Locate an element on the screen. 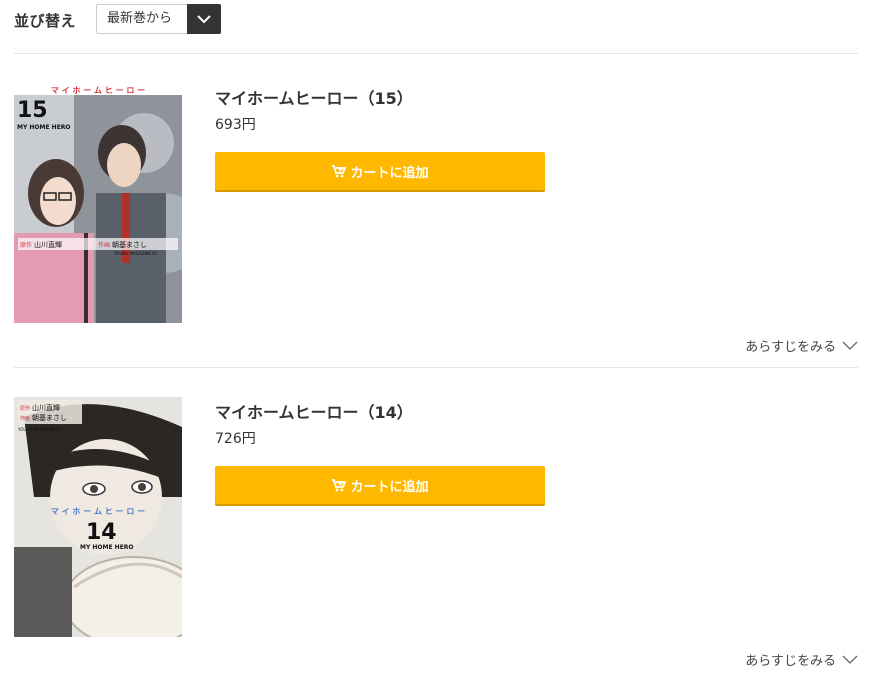 This screenshot has width=888, height=681. sort-toggle-button is located at coordinates (204, 19).